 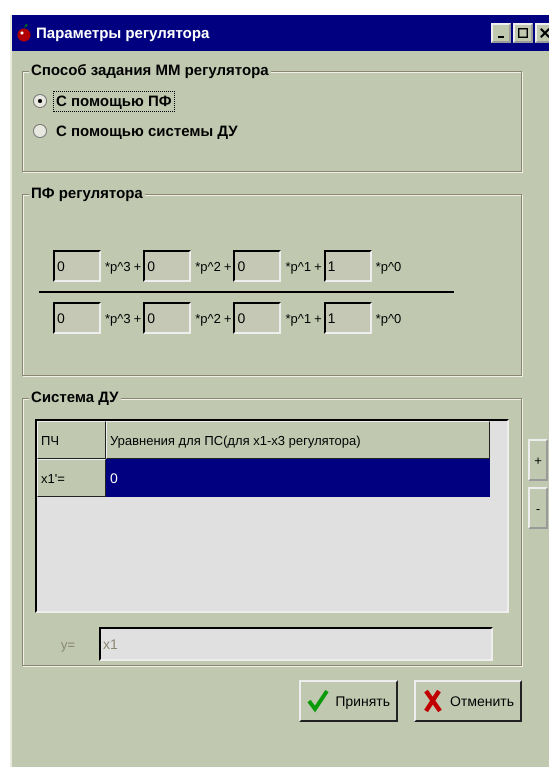 What do you see at coordinates (433, 701) in the screenshot?
I see `cross-icon` at bounding box center [433, 701].